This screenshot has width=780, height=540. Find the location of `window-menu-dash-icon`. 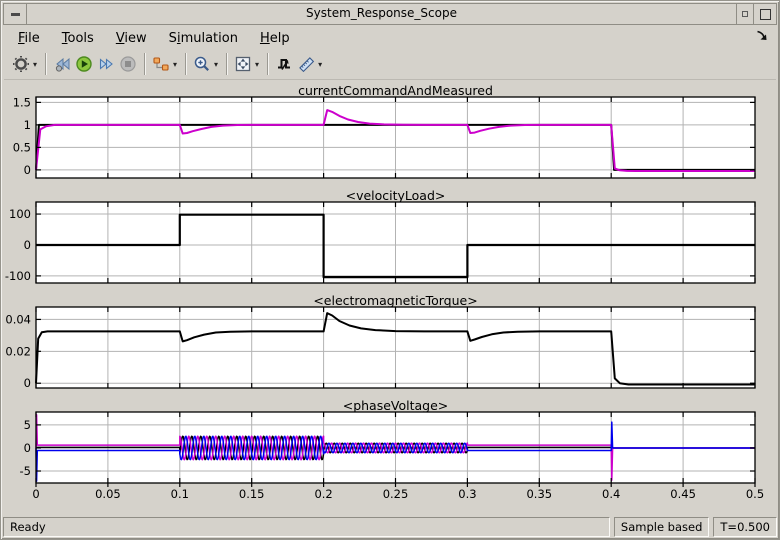

window-menu-dash-icon is located at coordinates (15, 14).